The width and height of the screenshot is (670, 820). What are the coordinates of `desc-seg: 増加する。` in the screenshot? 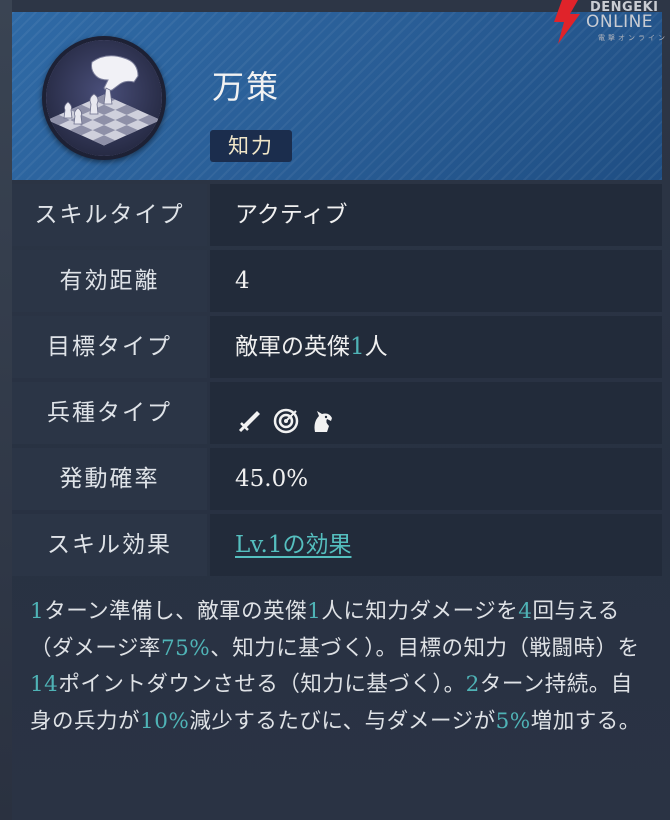 It's located at (585, 721).